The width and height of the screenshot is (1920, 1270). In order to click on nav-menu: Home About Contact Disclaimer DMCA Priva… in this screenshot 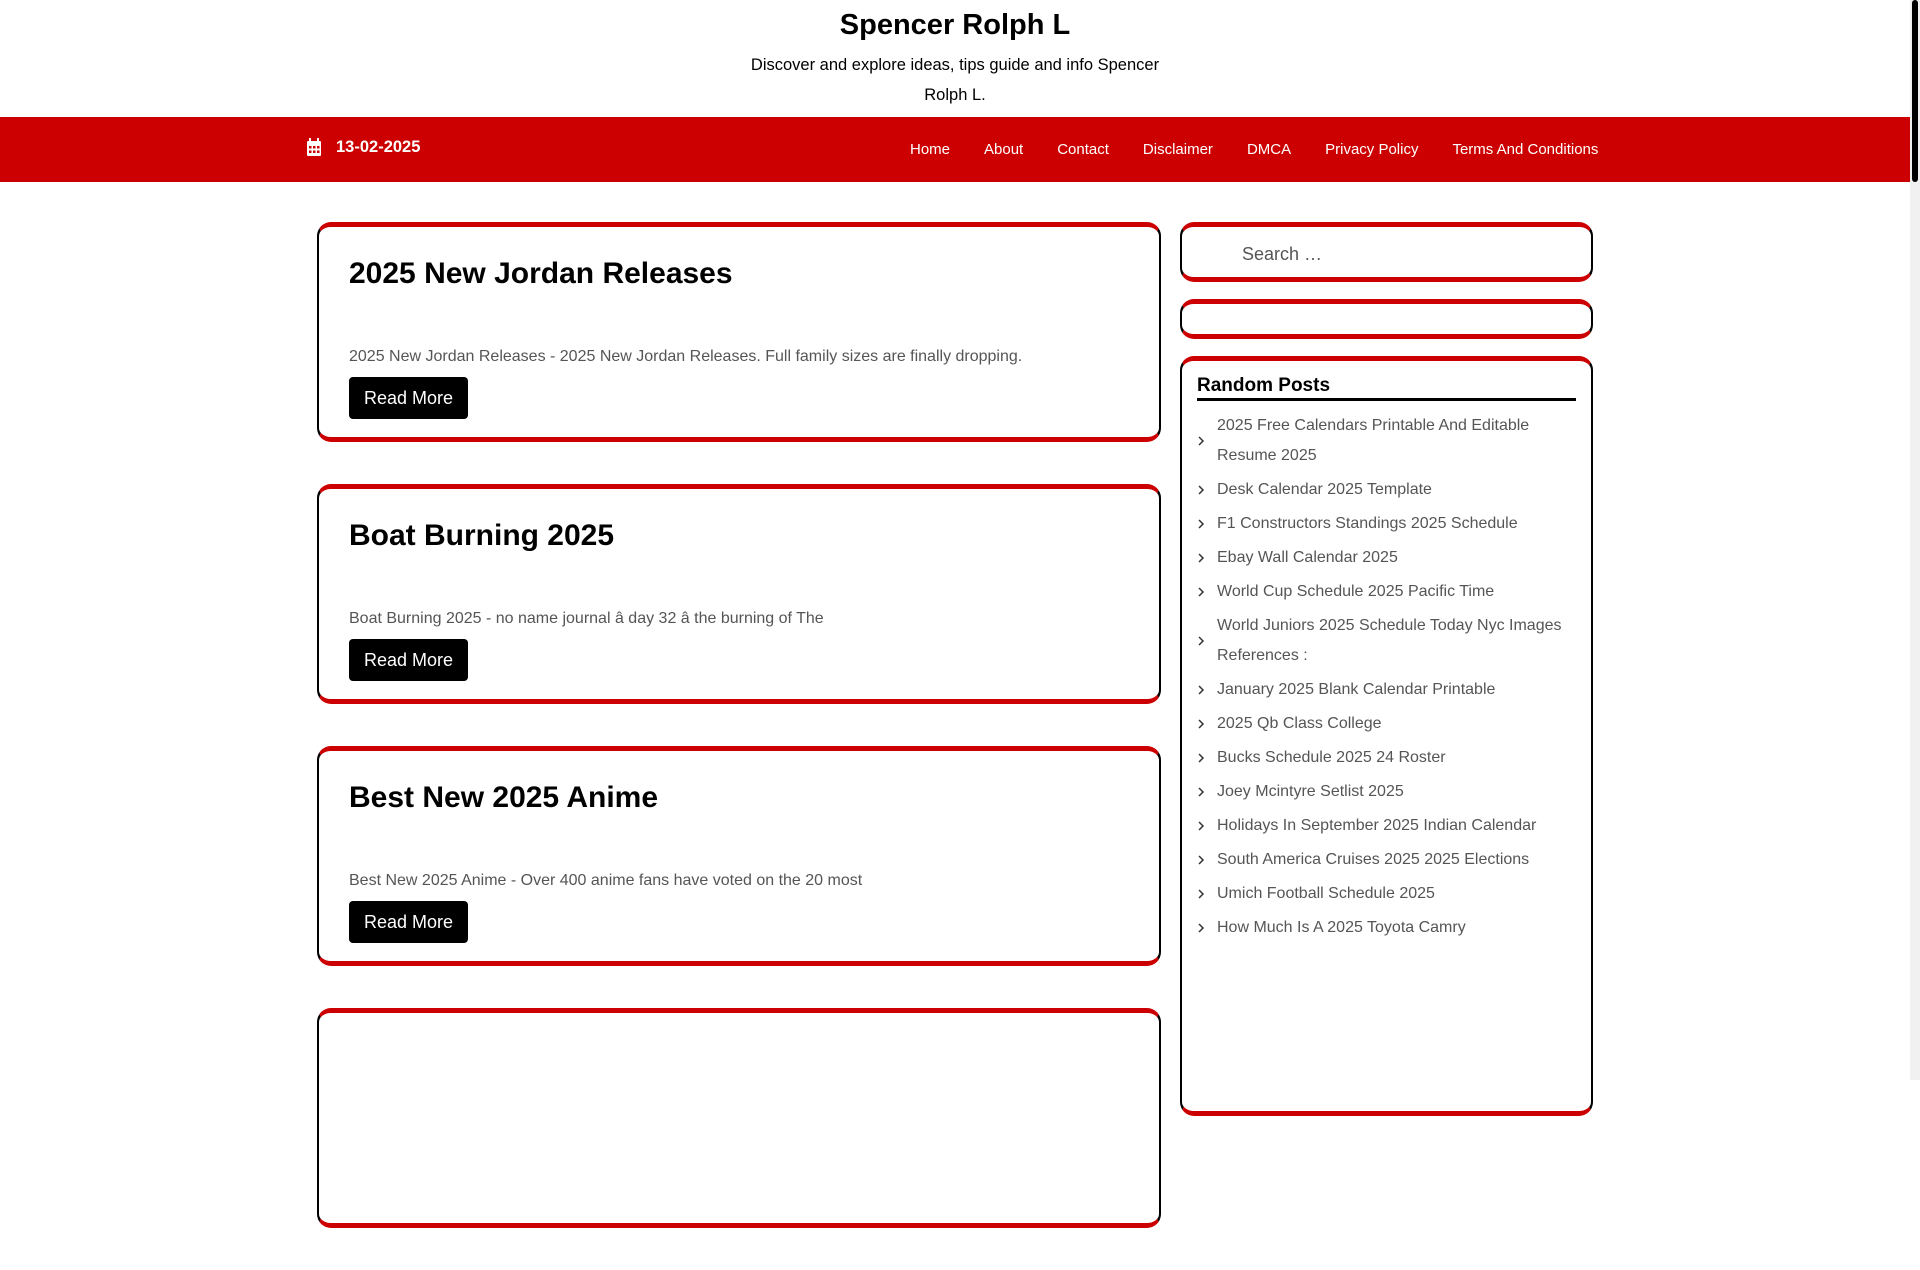, I will do `click(1254, 157)`.